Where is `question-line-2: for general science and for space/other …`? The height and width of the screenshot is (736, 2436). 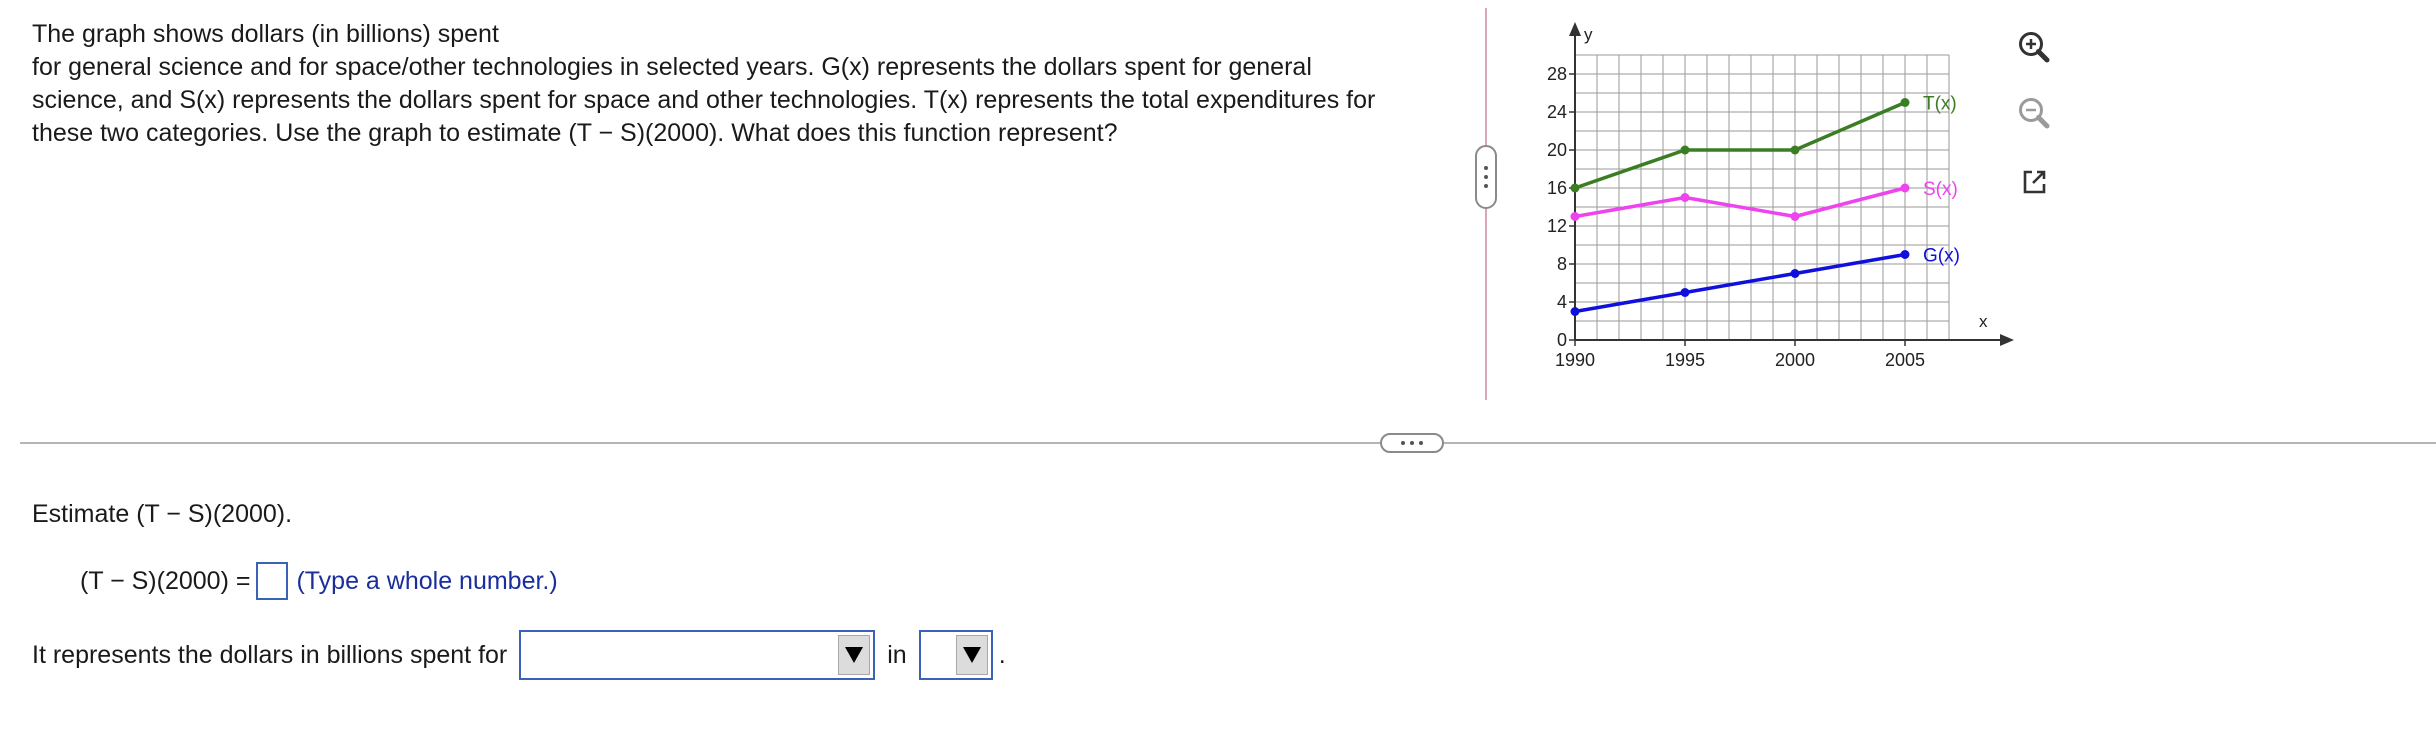
question-line-2: for general science and for space/other … is located at coordinates (672, 67).